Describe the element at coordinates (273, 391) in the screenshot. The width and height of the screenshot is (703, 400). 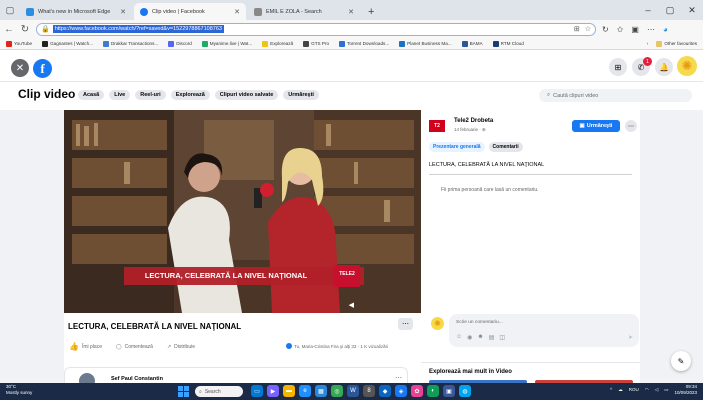
I see `video-call-icon: ▶` at that location.